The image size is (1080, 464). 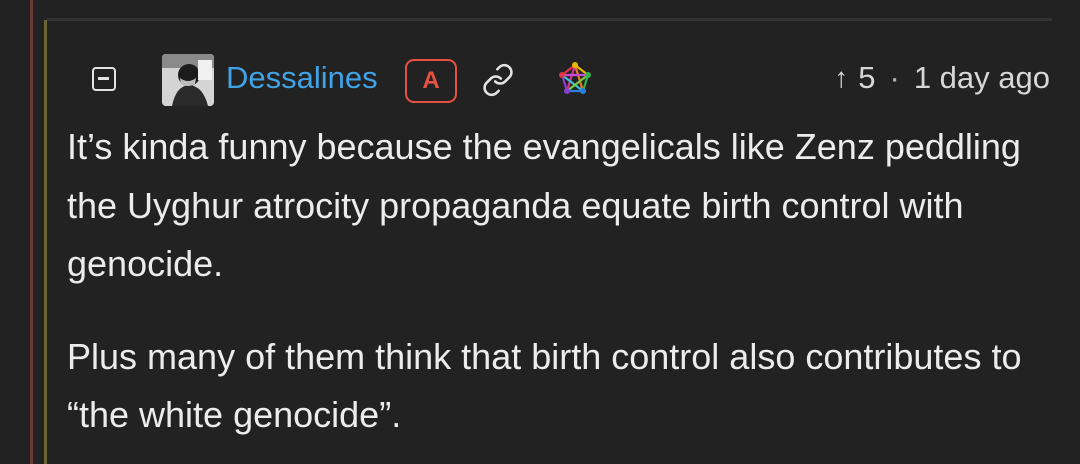 What do you see at coordinates (302, 78) in the screenshot?
I see `author-username: Dessalines` at bounding box center [302, 78].